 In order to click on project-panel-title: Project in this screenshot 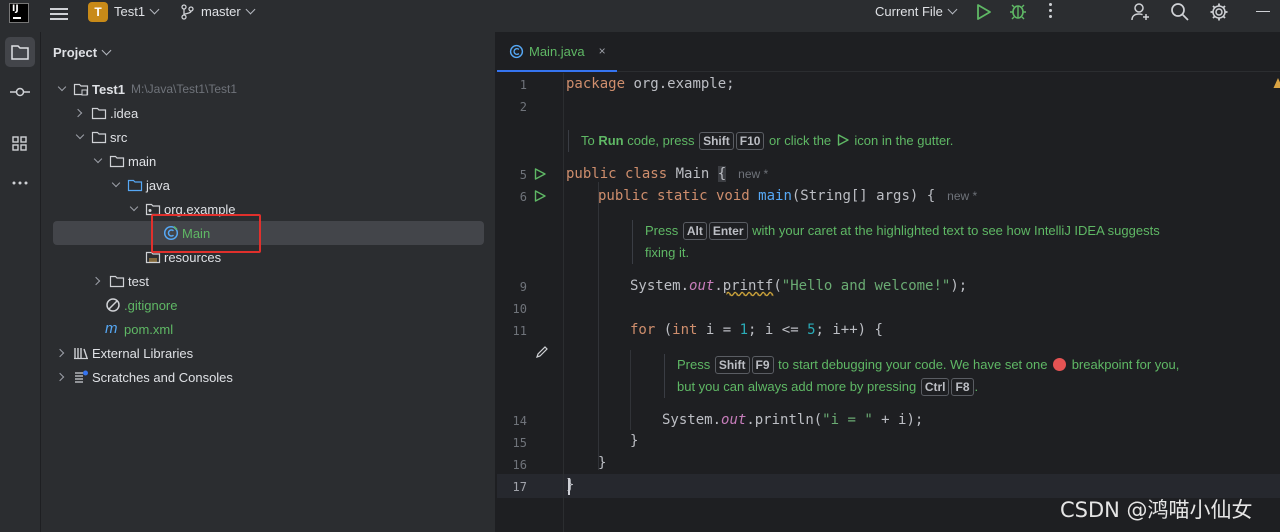, I will do `click(82, 52)`.